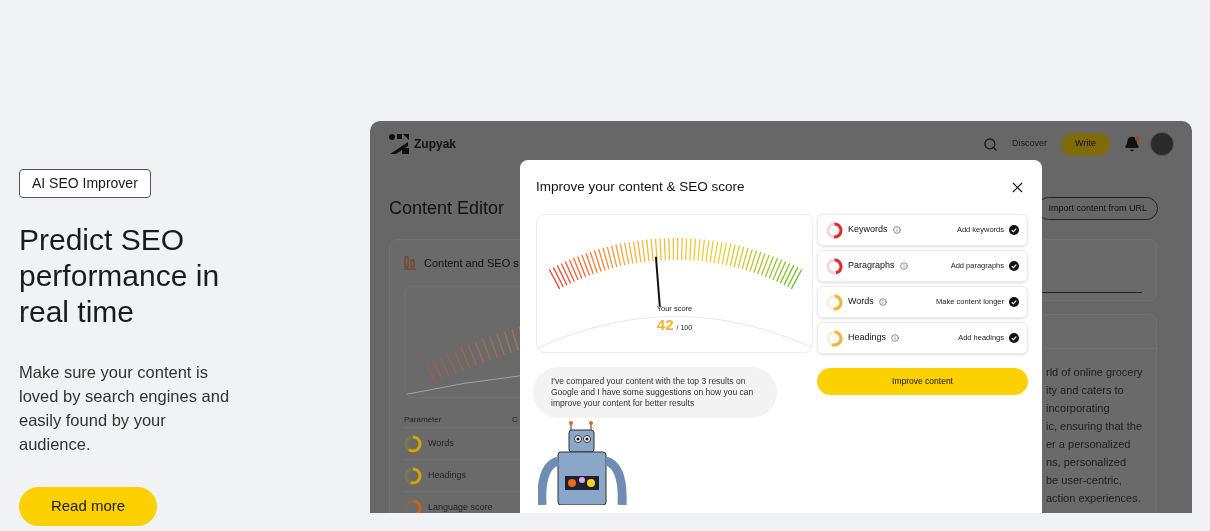  What do you see at coordinates (655, 392) in the screenshot?
I see `speech-bubble: I've compared your content with the top 3 results on Google and I have some suggestions on how you can improve your content for better results` at bounding box center [655, 392].